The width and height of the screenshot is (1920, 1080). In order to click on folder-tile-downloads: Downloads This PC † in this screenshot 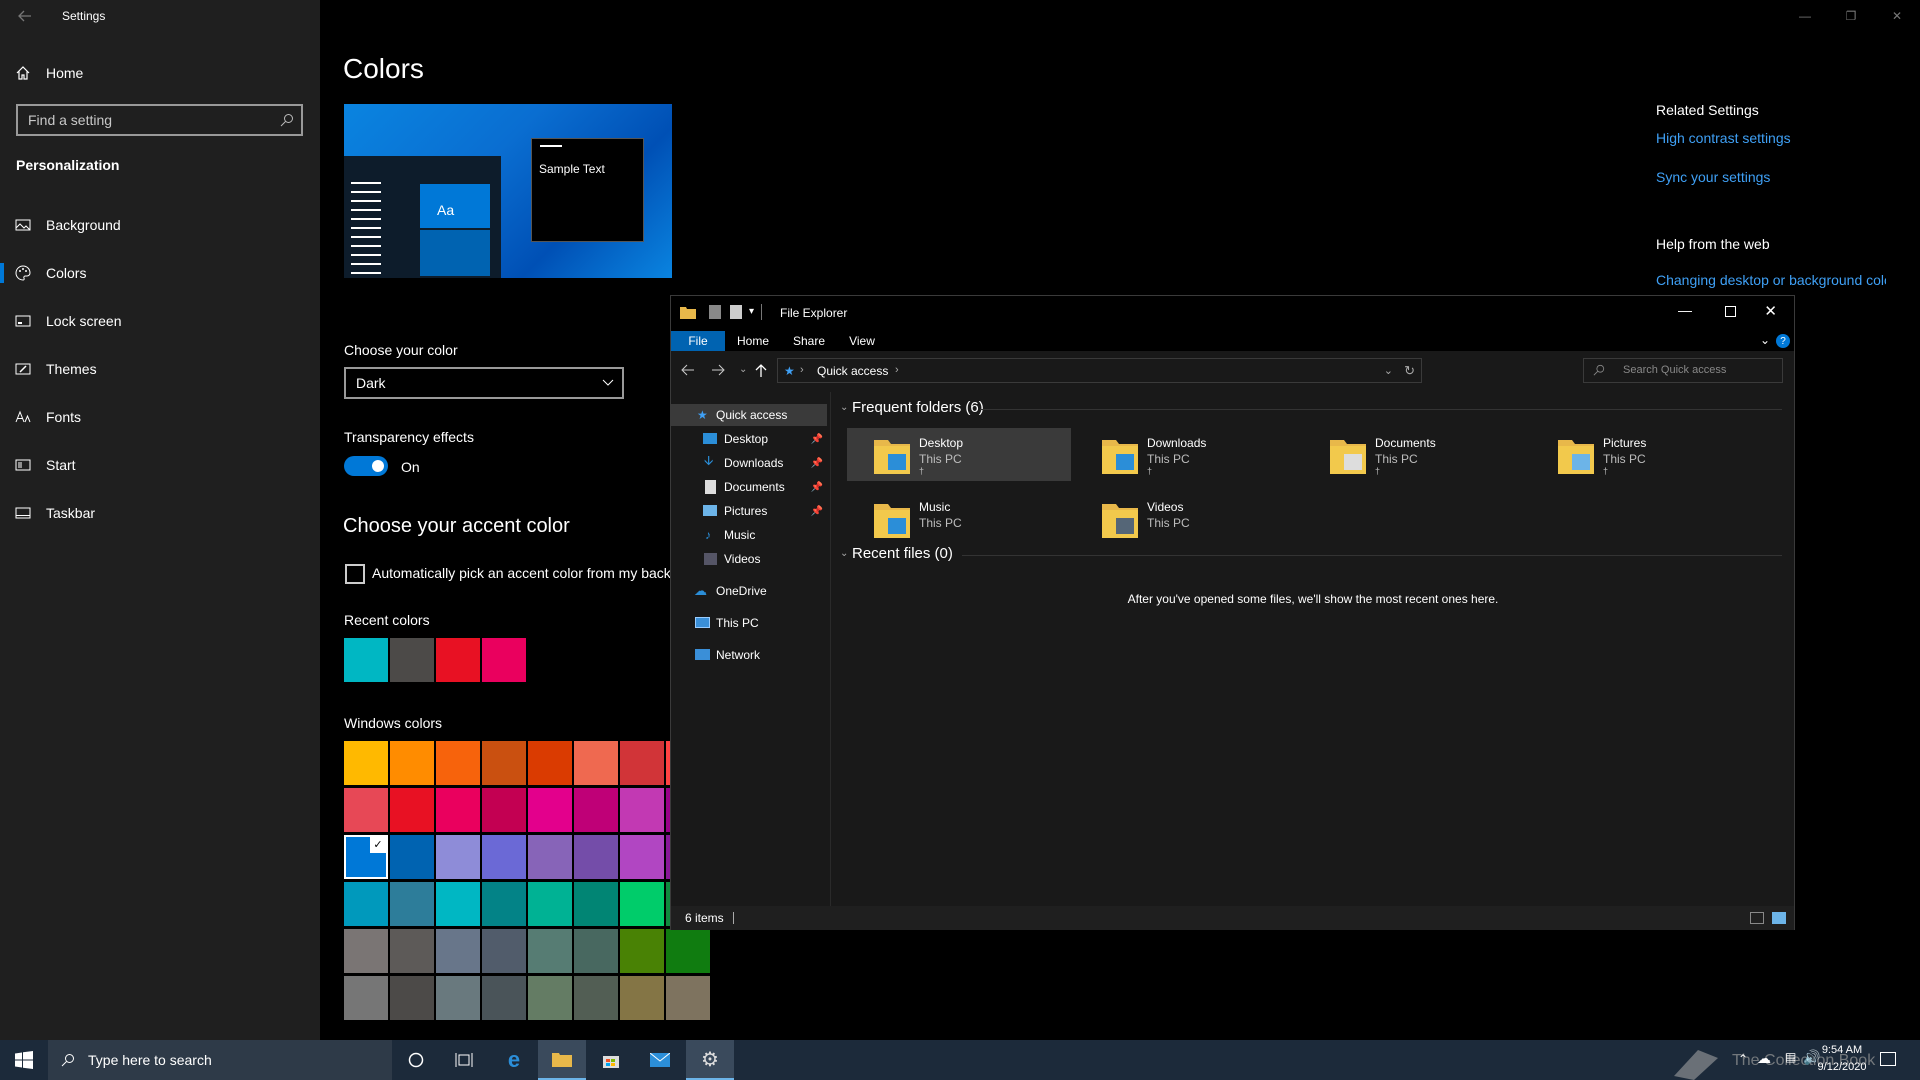, I will do `click(1187, 454)`.